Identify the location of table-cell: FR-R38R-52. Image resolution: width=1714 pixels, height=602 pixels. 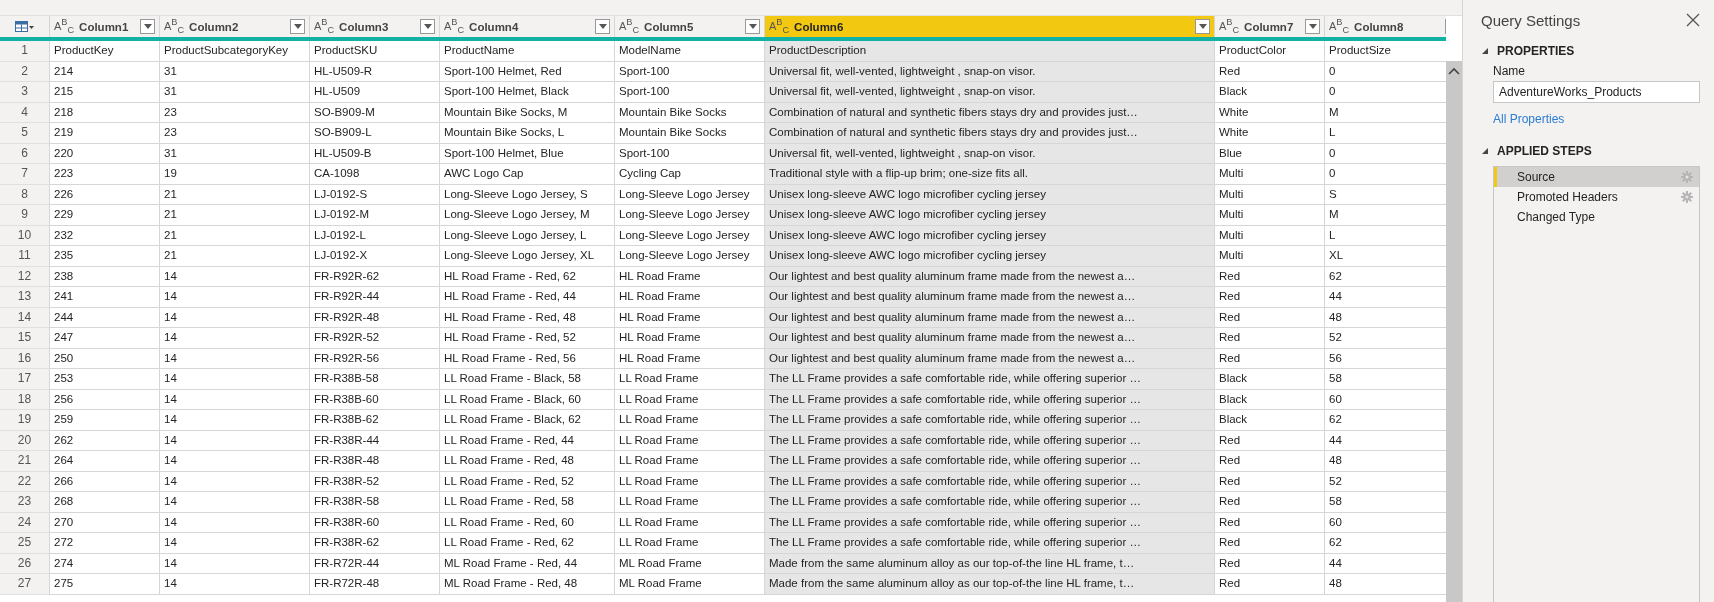
(375, 481).